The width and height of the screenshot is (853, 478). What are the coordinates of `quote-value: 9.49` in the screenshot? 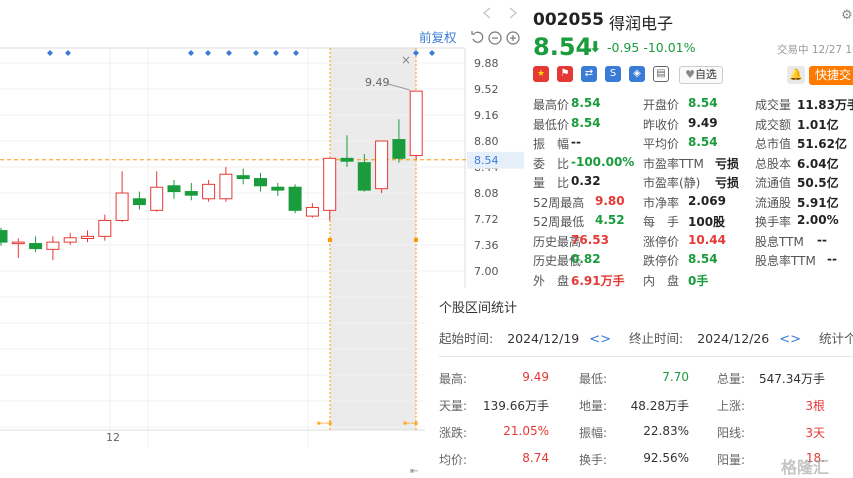 It's located at (703, 122).